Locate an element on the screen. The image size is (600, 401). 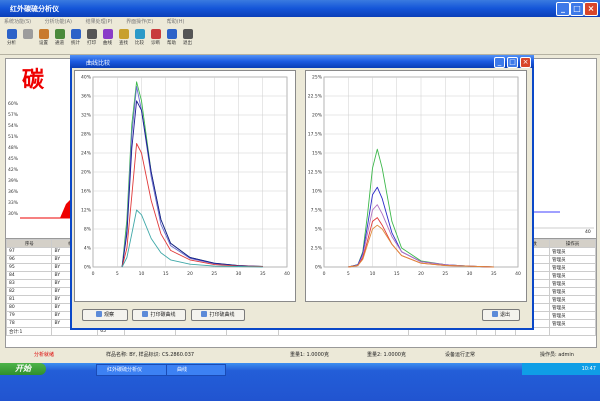
toolbar-button-6: 曲线 is located at coordinates (107, 37).